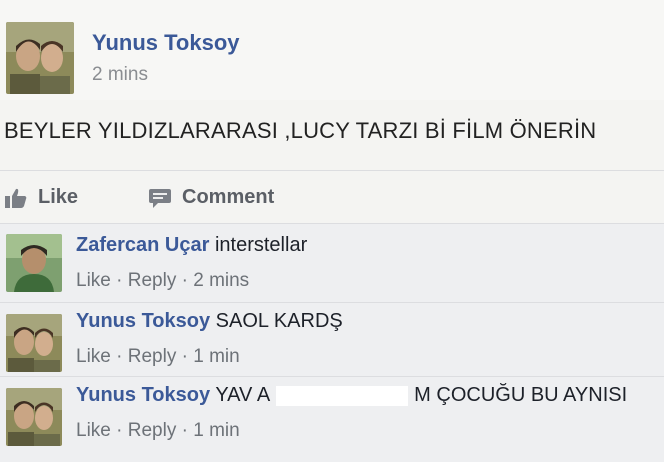 This screenshot has height=462, width=664. Describe the element at coordinates (16, 198) in the screenshot. I see `thumbs-up-icon` at that location.